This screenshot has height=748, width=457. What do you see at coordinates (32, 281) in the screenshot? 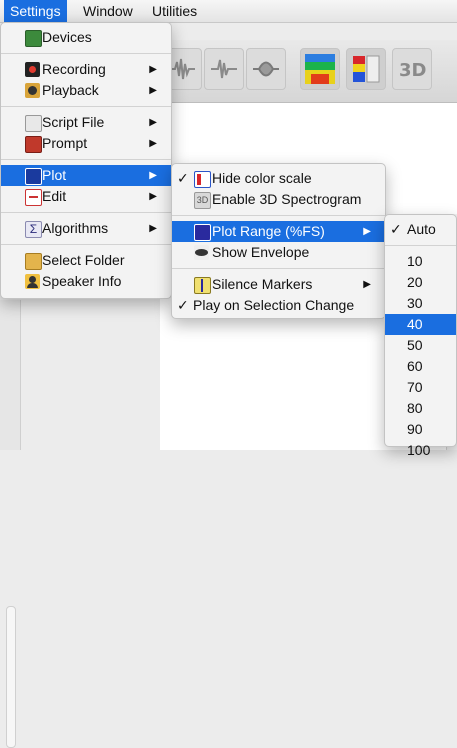
I see `speaker-person-icon` at bounding box center [32, 281].